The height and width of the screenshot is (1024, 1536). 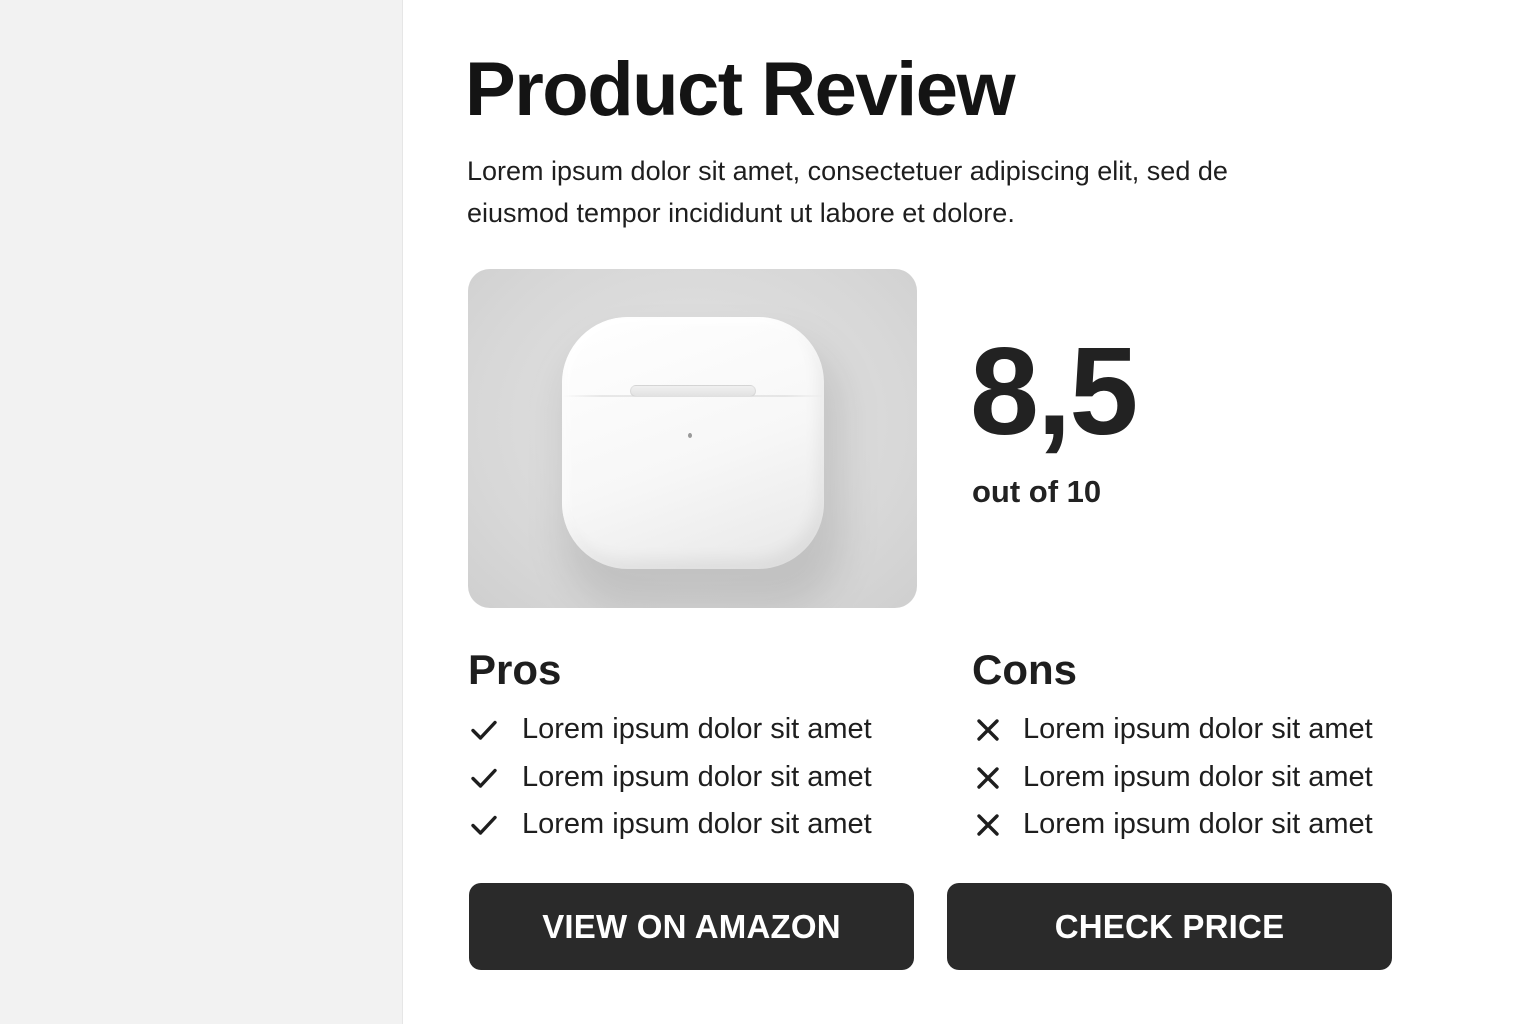 I want to click on view-on-amazon-button: VIEW ON AMAZON, so click(x=691, y=926).